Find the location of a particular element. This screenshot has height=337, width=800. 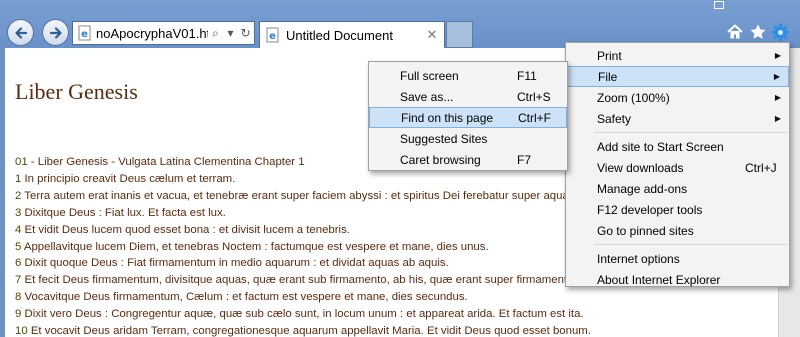

new-tab-button is located at coordinates (459, 34).